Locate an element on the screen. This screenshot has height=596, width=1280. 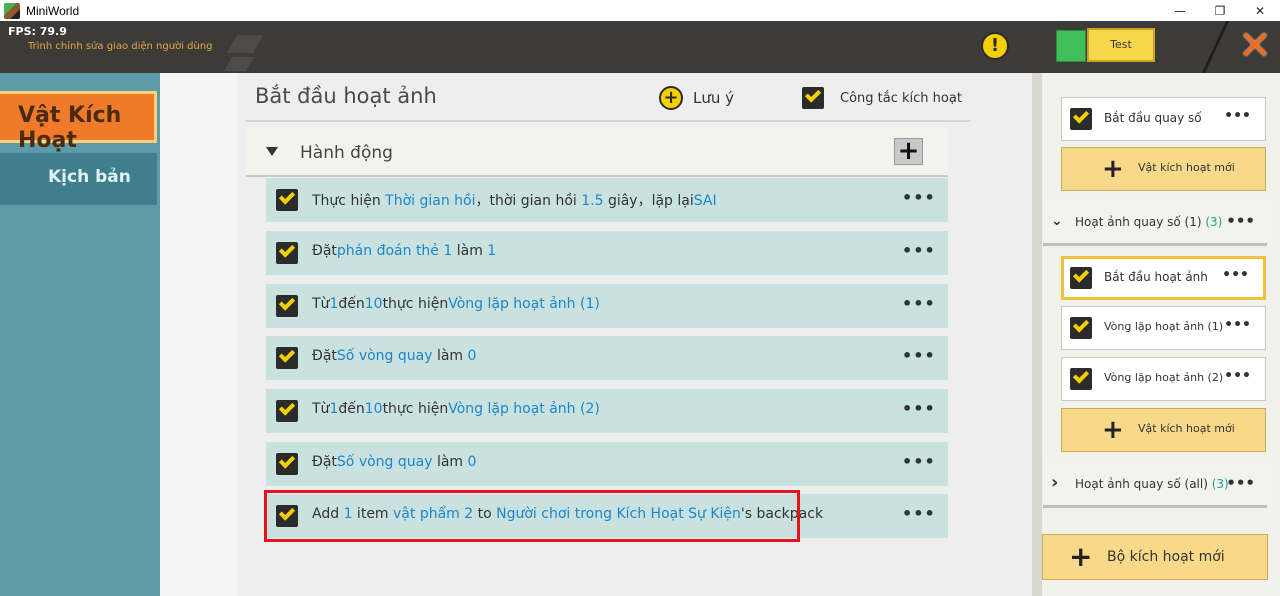
tab-scripts: Kịch bản is located at coordinates (78, 179).